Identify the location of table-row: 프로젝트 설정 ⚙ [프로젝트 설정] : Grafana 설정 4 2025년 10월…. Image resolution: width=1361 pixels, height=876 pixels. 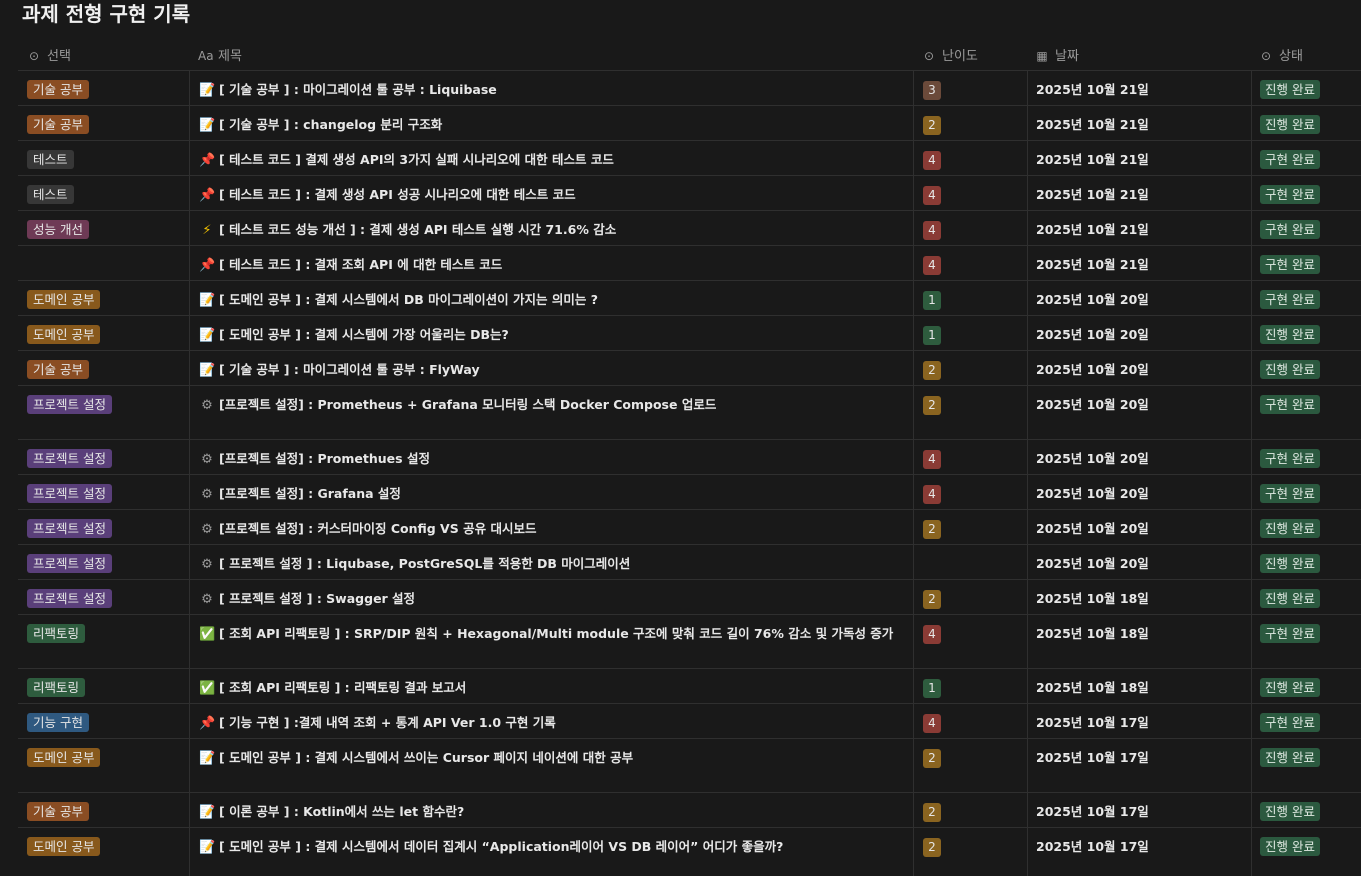
(689, 492).